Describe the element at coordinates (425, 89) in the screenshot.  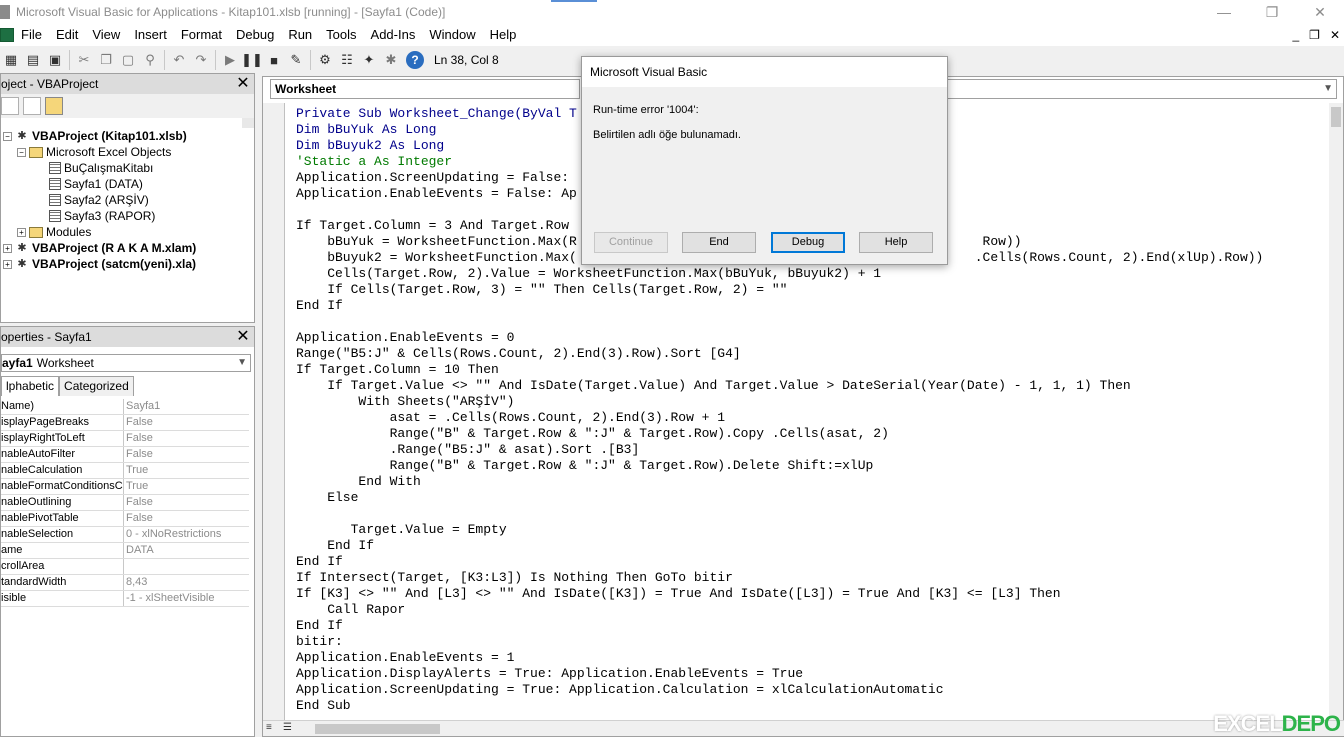
I see `object-combo: Worksheet` at that location.